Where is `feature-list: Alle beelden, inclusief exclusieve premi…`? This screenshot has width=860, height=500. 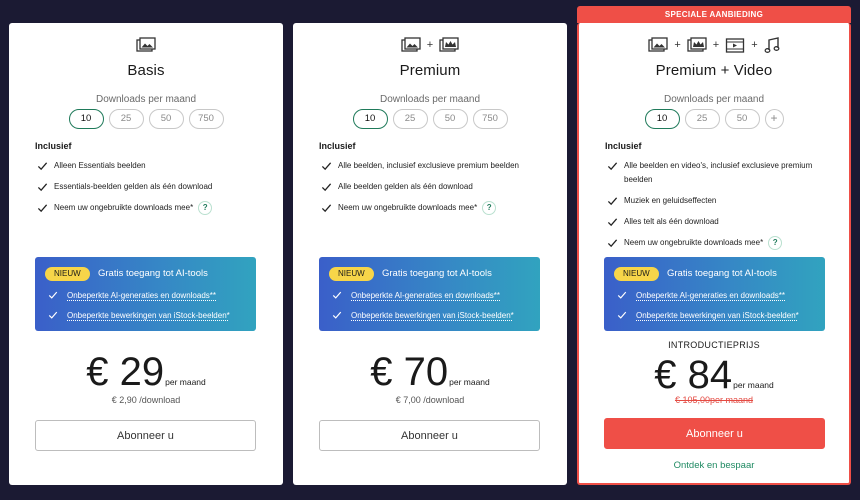
feature-list: Alle beelden, inclusief exclusieve premi… is located at coordinates (433, 190).